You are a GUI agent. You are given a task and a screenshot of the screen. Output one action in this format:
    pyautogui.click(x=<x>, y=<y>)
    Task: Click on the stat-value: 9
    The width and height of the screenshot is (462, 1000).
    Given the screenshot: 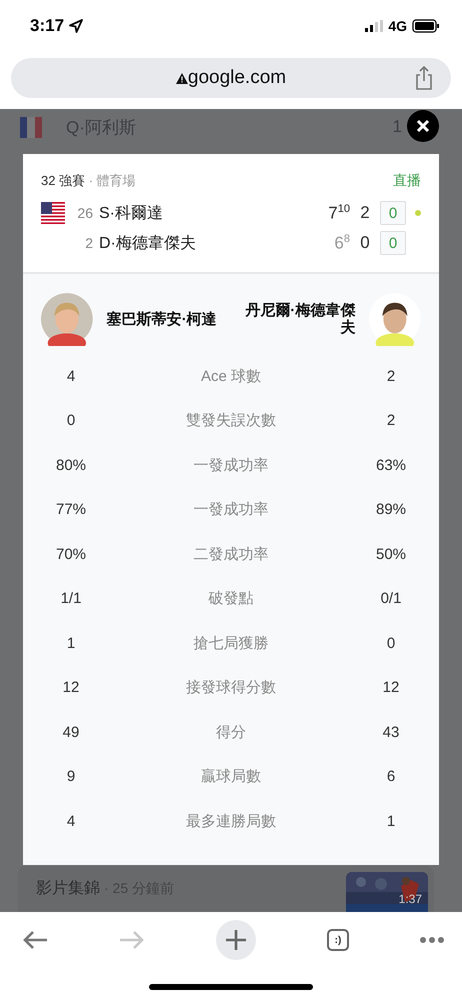 What is the action you would take?
    pyautogui.click(x=71, y=777)
    